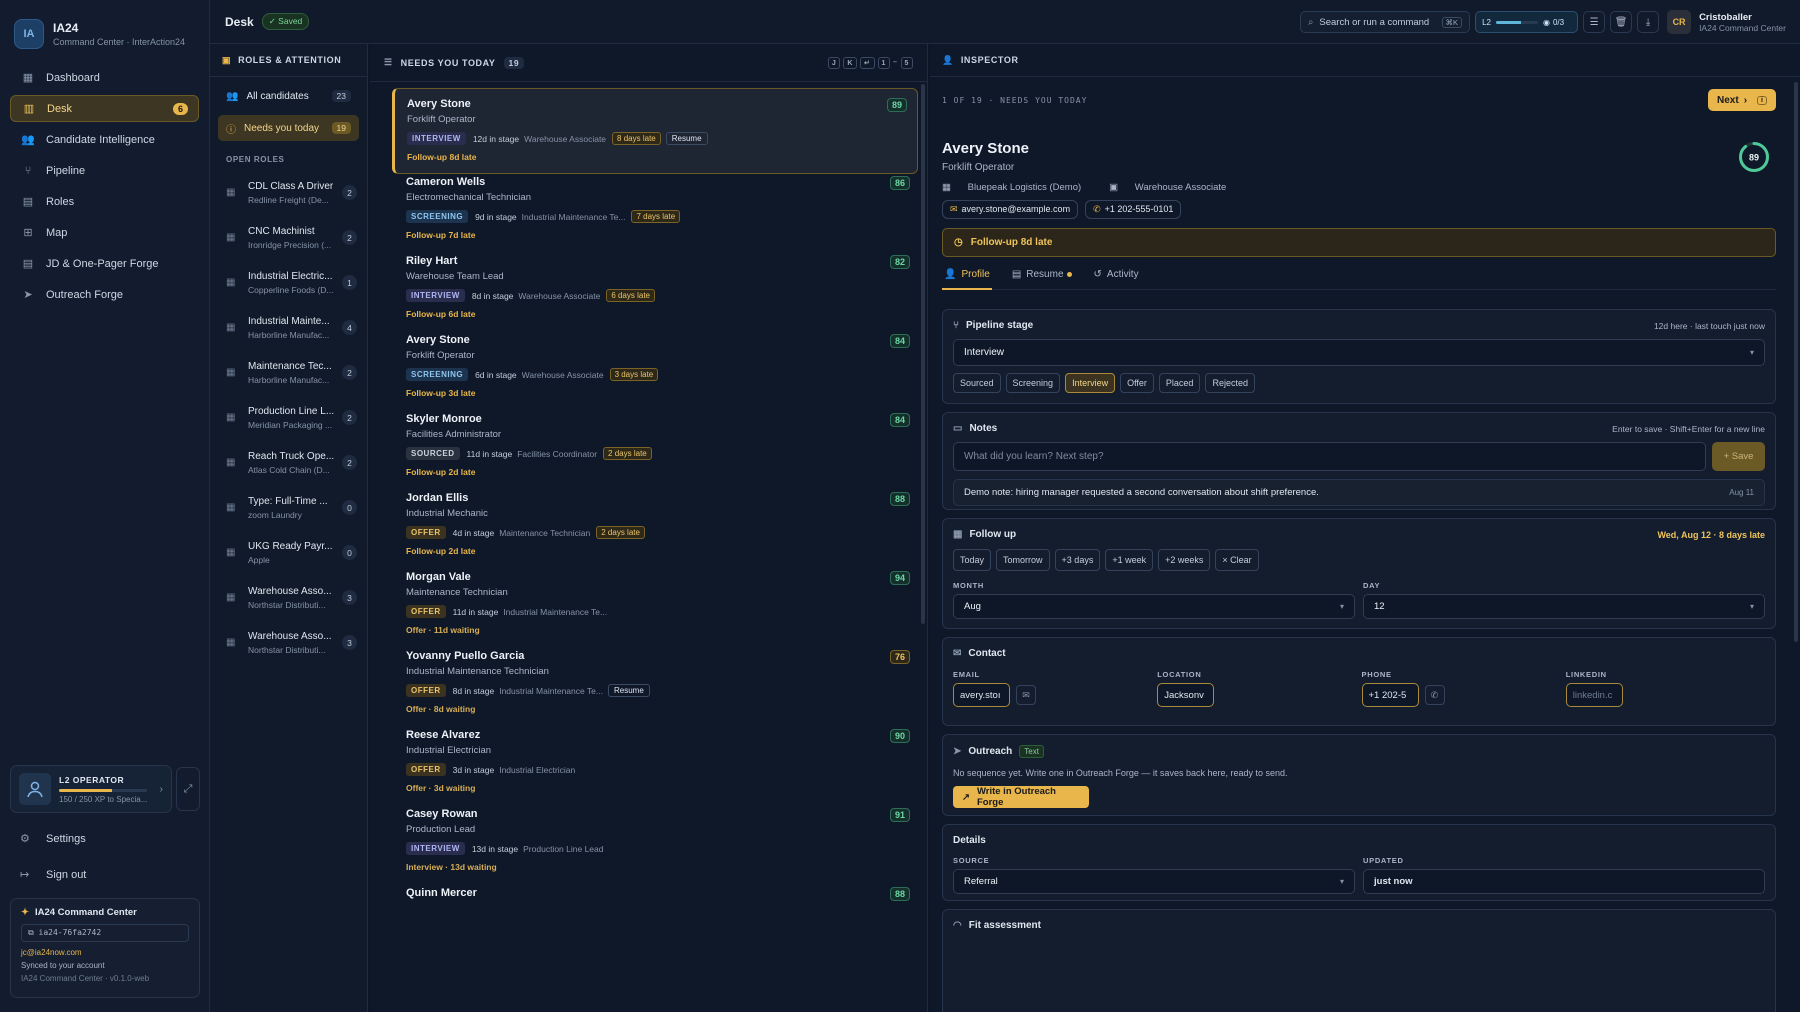  Describe the element at coordinates (85, 978) in the screenshot. I see `account-version: IA24 Command Center · v0.1.0-web` at that location.